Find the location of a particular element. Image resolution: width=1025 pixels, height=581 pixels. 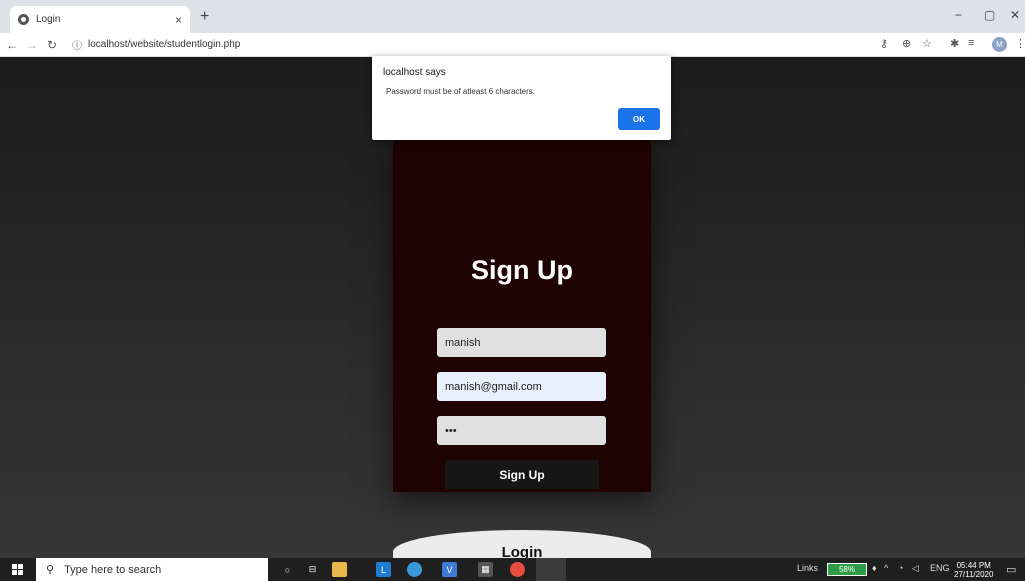

username-input: manish is located at coordinates (521, 342).